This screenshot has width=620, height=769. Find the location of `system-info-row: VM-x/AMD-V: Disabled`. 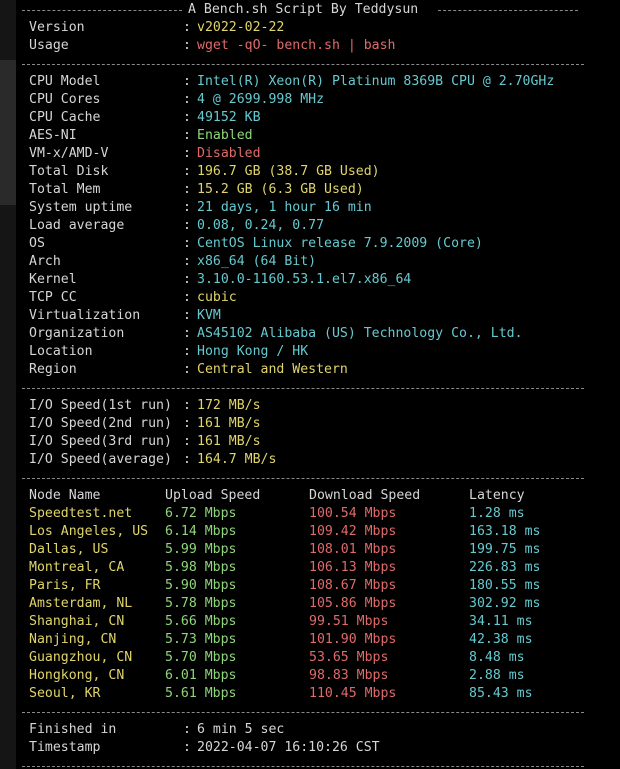

system-info-row: VM-x/AMD-V: Disabled is located at coordinates (318, 154).